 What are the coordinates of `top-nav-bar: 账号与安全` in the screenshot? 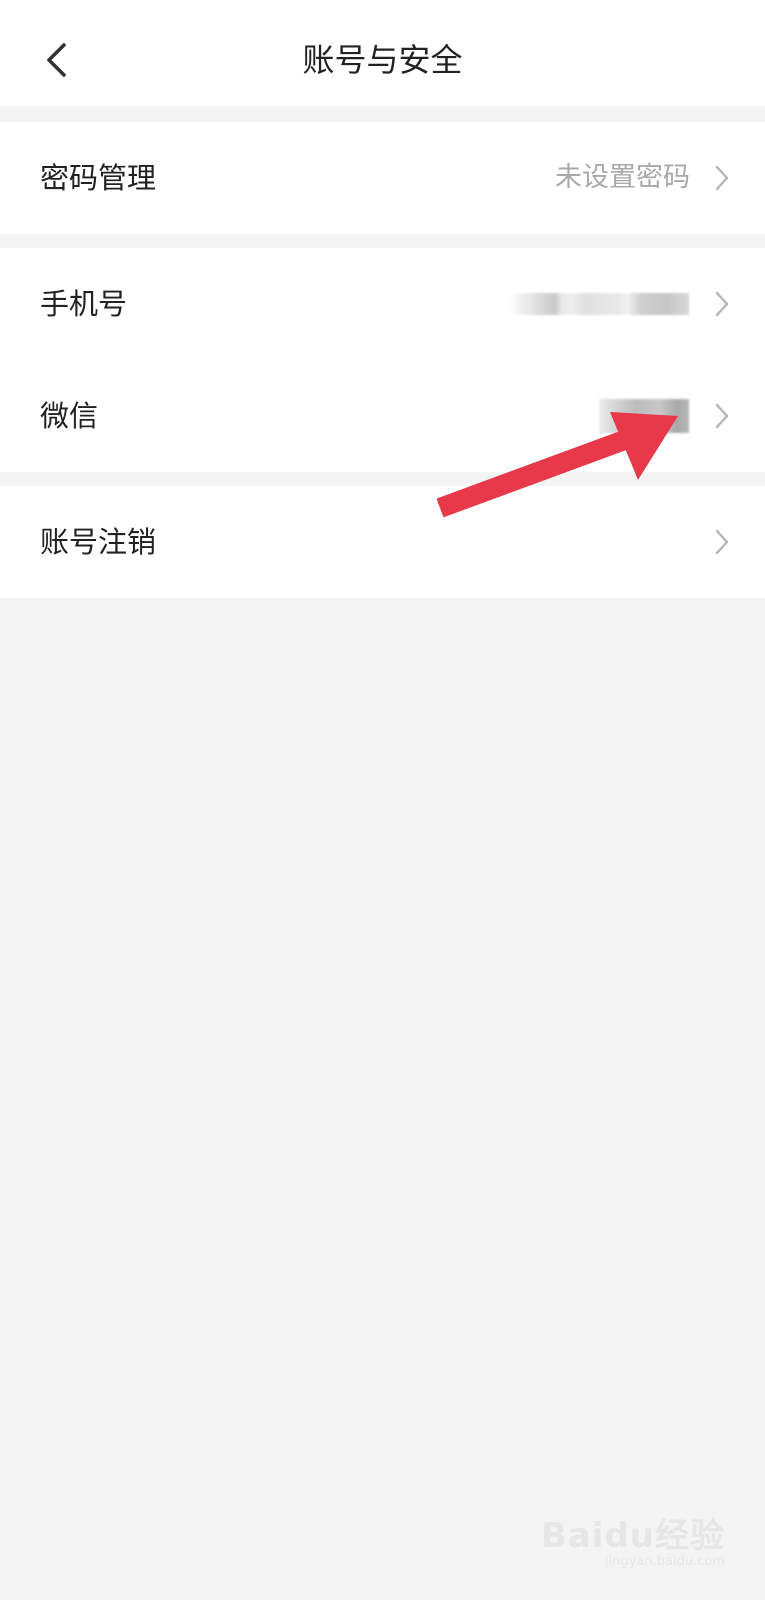 It's located at (382, 53).